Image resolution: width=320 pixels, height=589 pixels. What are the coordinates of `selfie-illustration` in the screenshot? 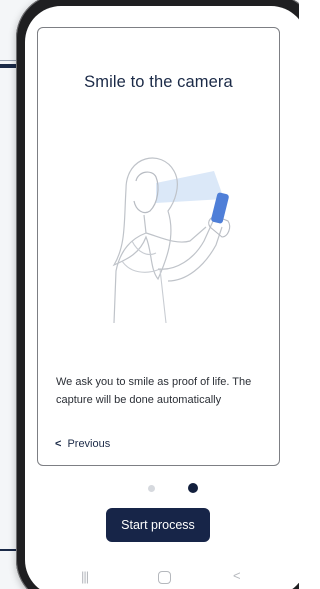 It's located at (171, 240).